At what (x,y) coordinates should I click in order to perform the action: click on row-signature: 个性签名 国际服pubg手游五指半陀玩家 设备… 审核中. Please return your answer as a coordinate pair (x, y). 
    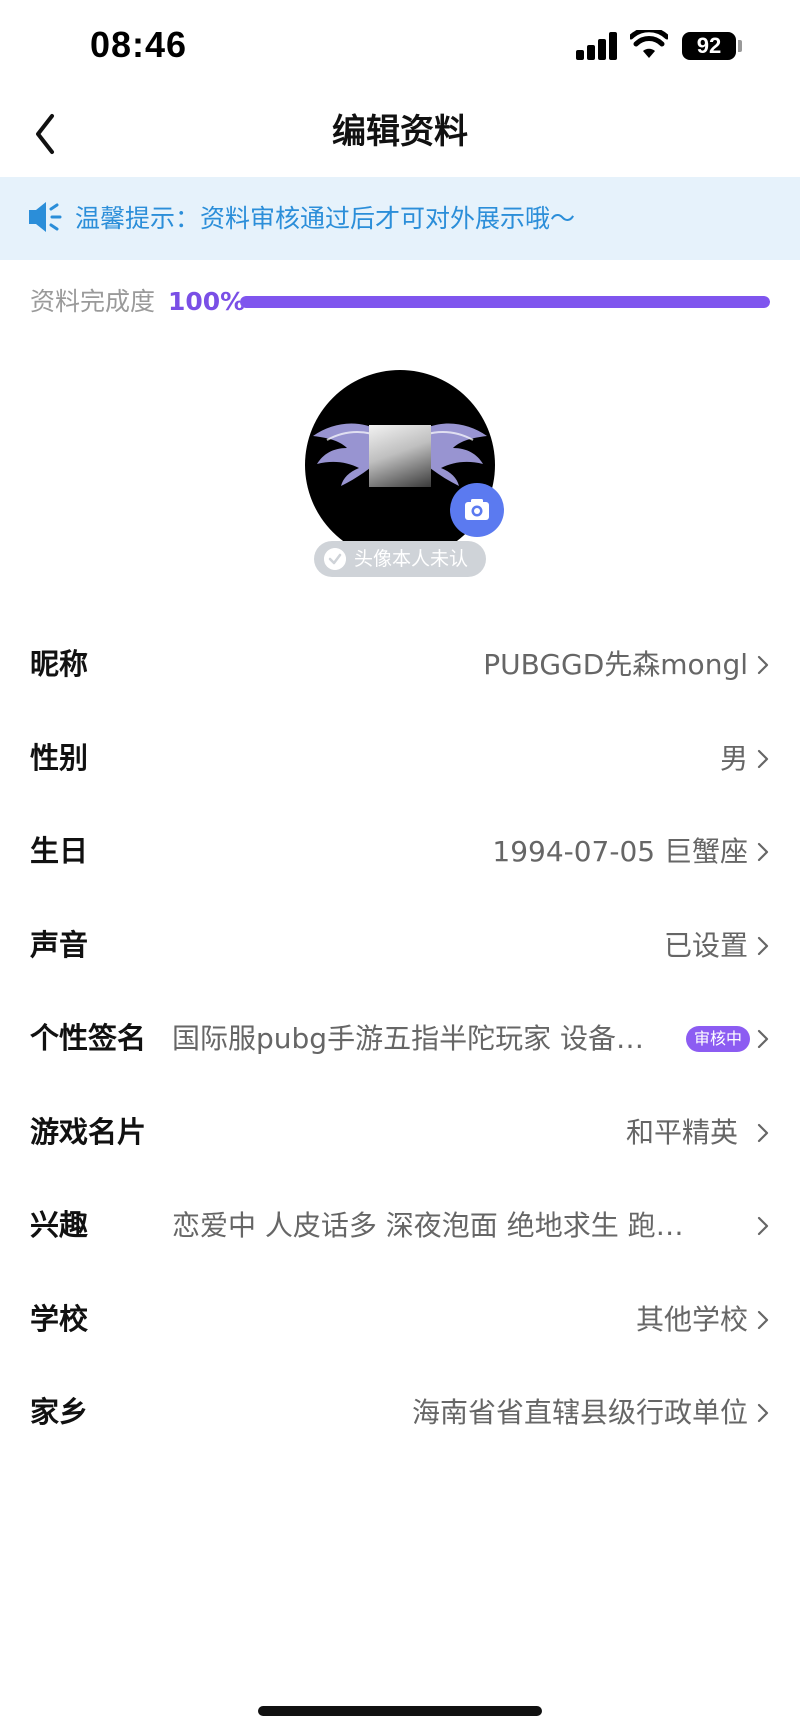
    Looking at the image, I should click on (400, 1039).